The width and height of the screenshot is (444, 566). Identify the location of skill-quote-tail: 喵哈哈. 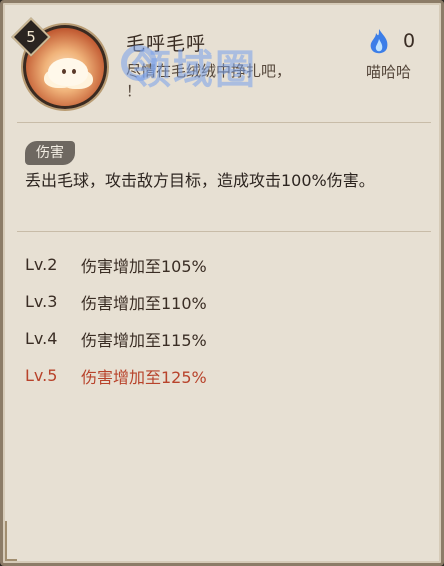
(388, 72).